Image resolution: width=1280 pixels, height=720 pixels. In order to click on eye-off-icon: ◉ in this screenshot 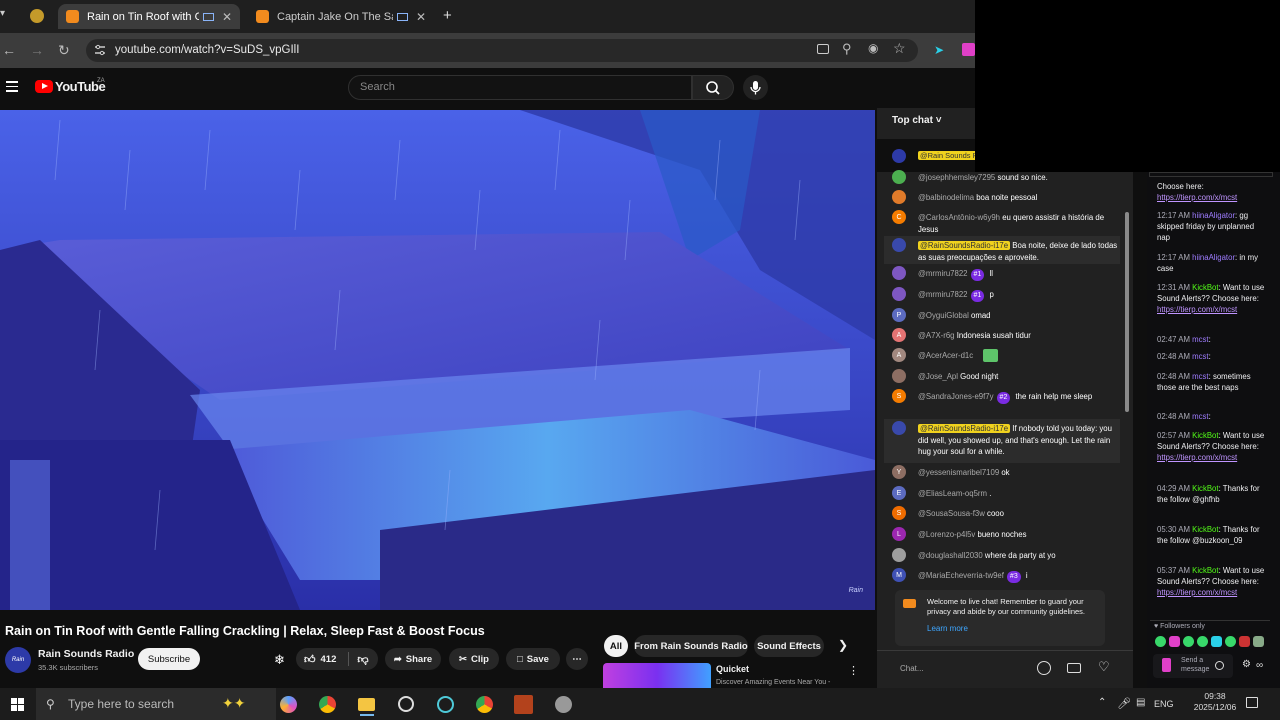, I will do `click(873, 48)`.